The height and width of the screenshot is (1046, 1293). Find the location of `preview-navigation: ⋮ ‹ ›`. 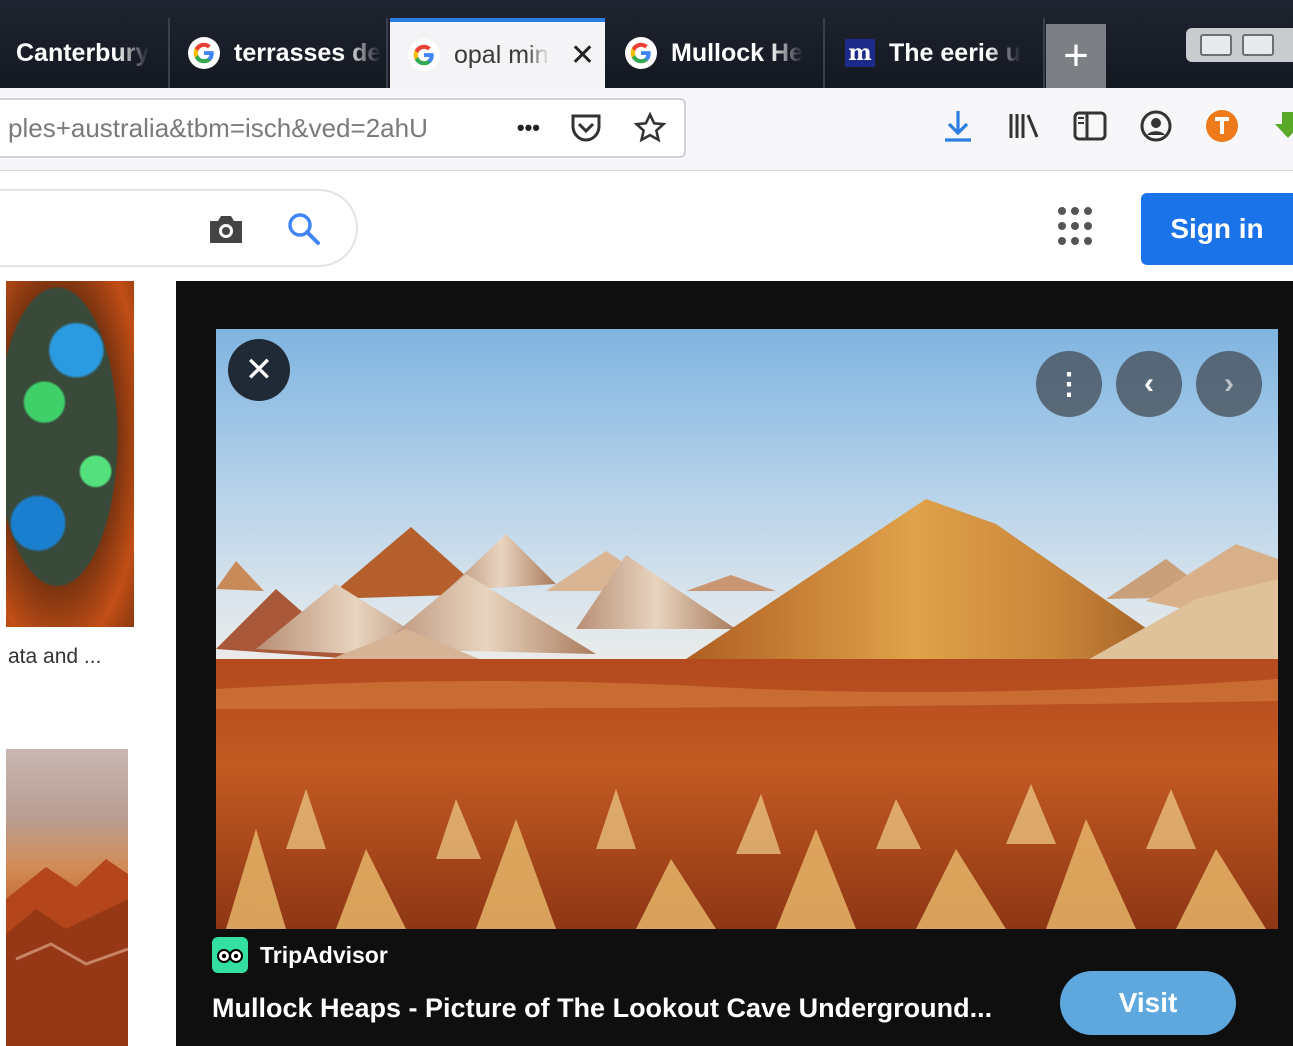

preview-navigation: ⋮ ‹ › is located at coordinates (1149, 384).